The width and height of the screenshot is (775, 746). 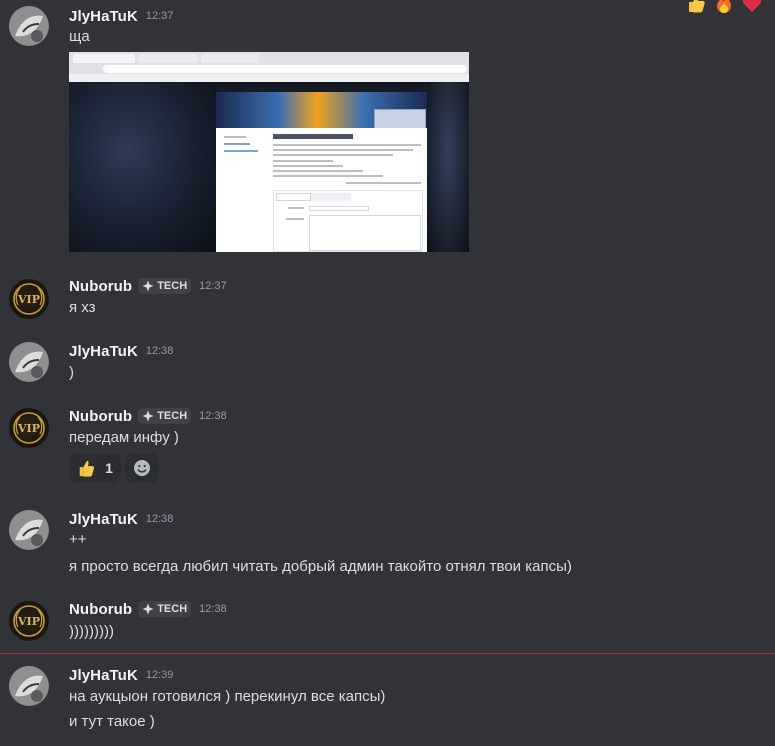 What do you see at coordinates (339, 208) in the screenshot?
I see `form-input` at bounding box center [339, 208].